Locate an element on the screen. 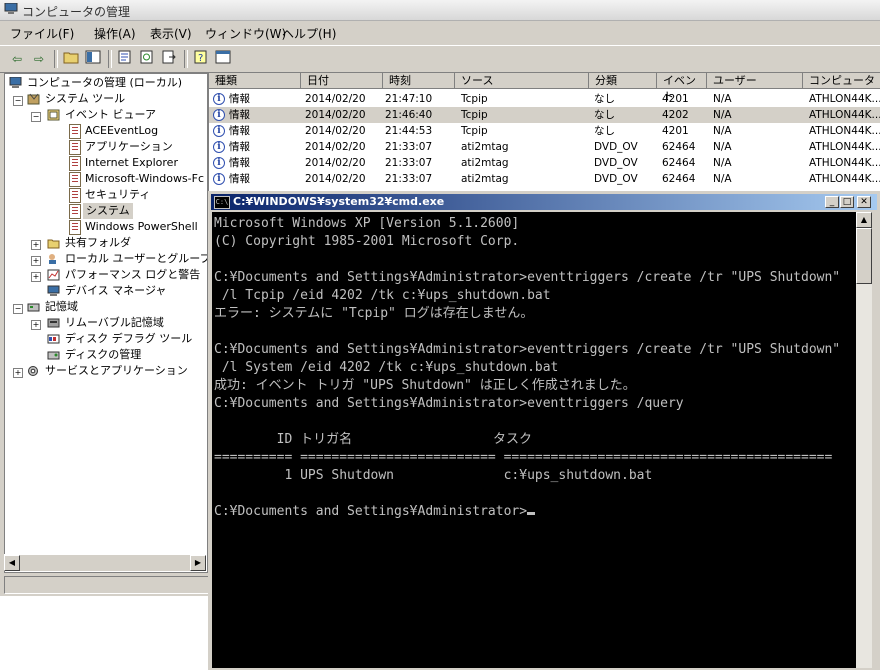 The height and width of the screenshot is (670, 880). refresh-icon is located at coordinates (147, 59).